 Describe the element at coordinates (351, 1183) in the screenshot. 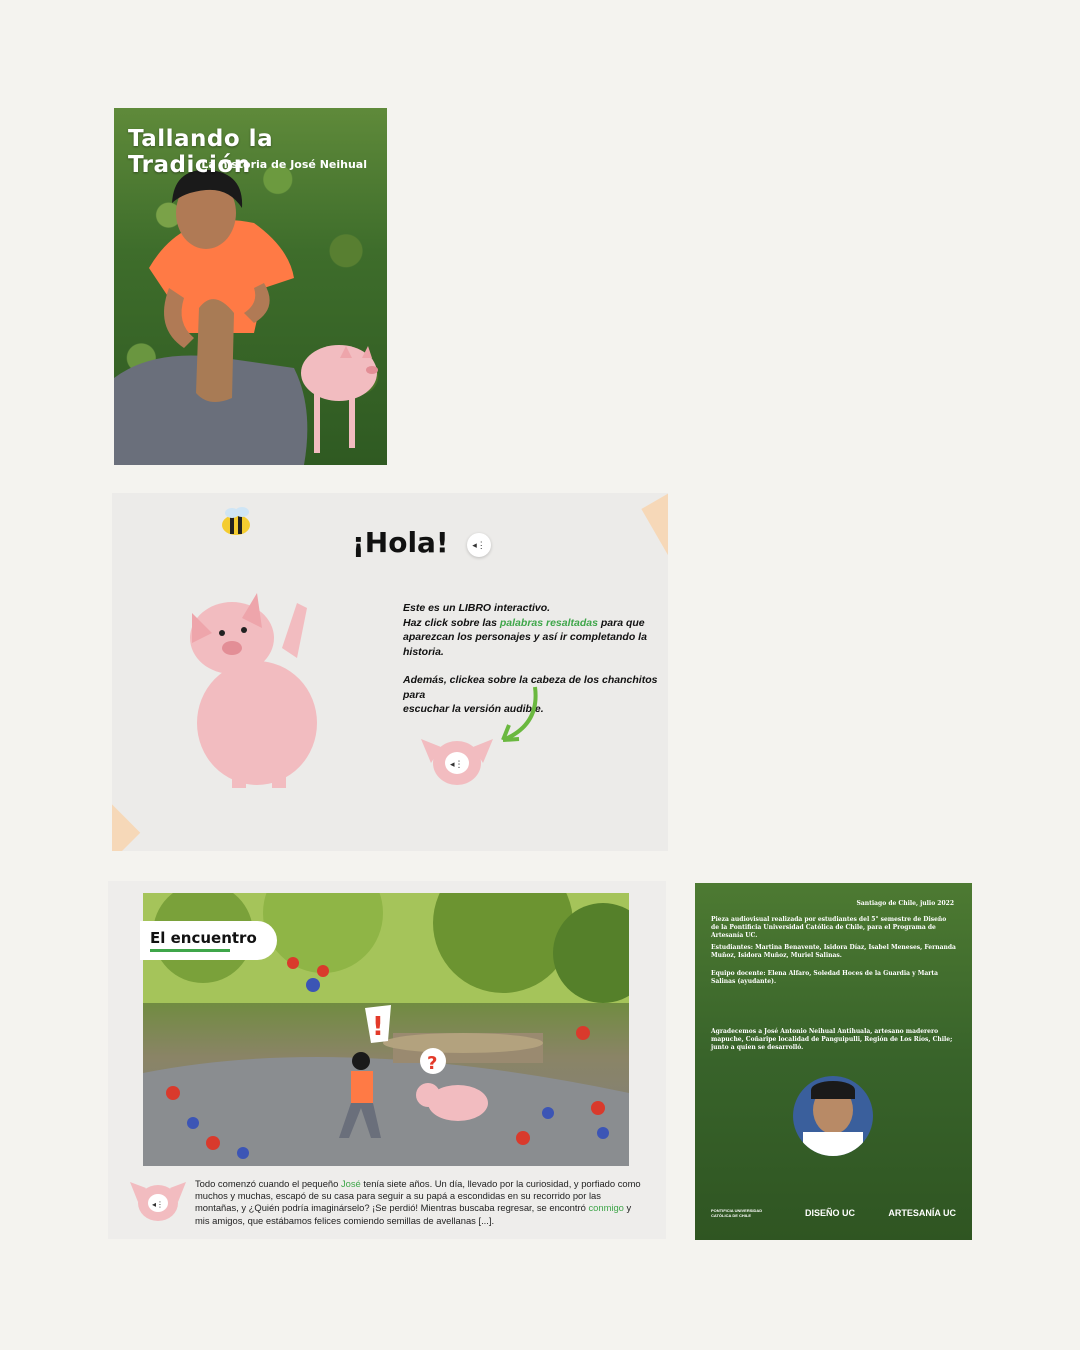

I see `highlight-word-jose: José` at that location.